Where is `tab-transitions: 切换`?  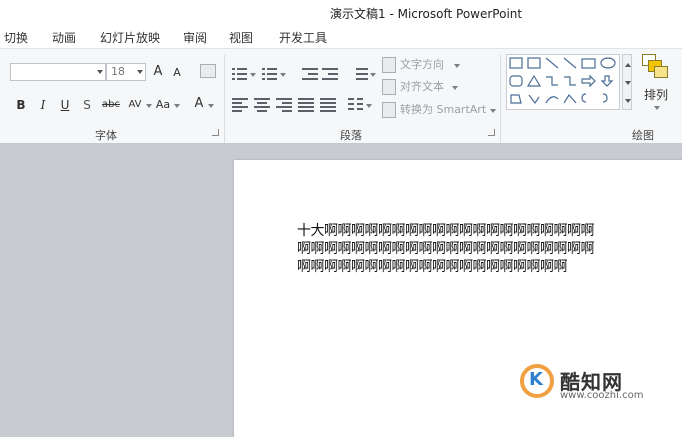 tab-transitions: 切换 is located at coordinates (16, 37).